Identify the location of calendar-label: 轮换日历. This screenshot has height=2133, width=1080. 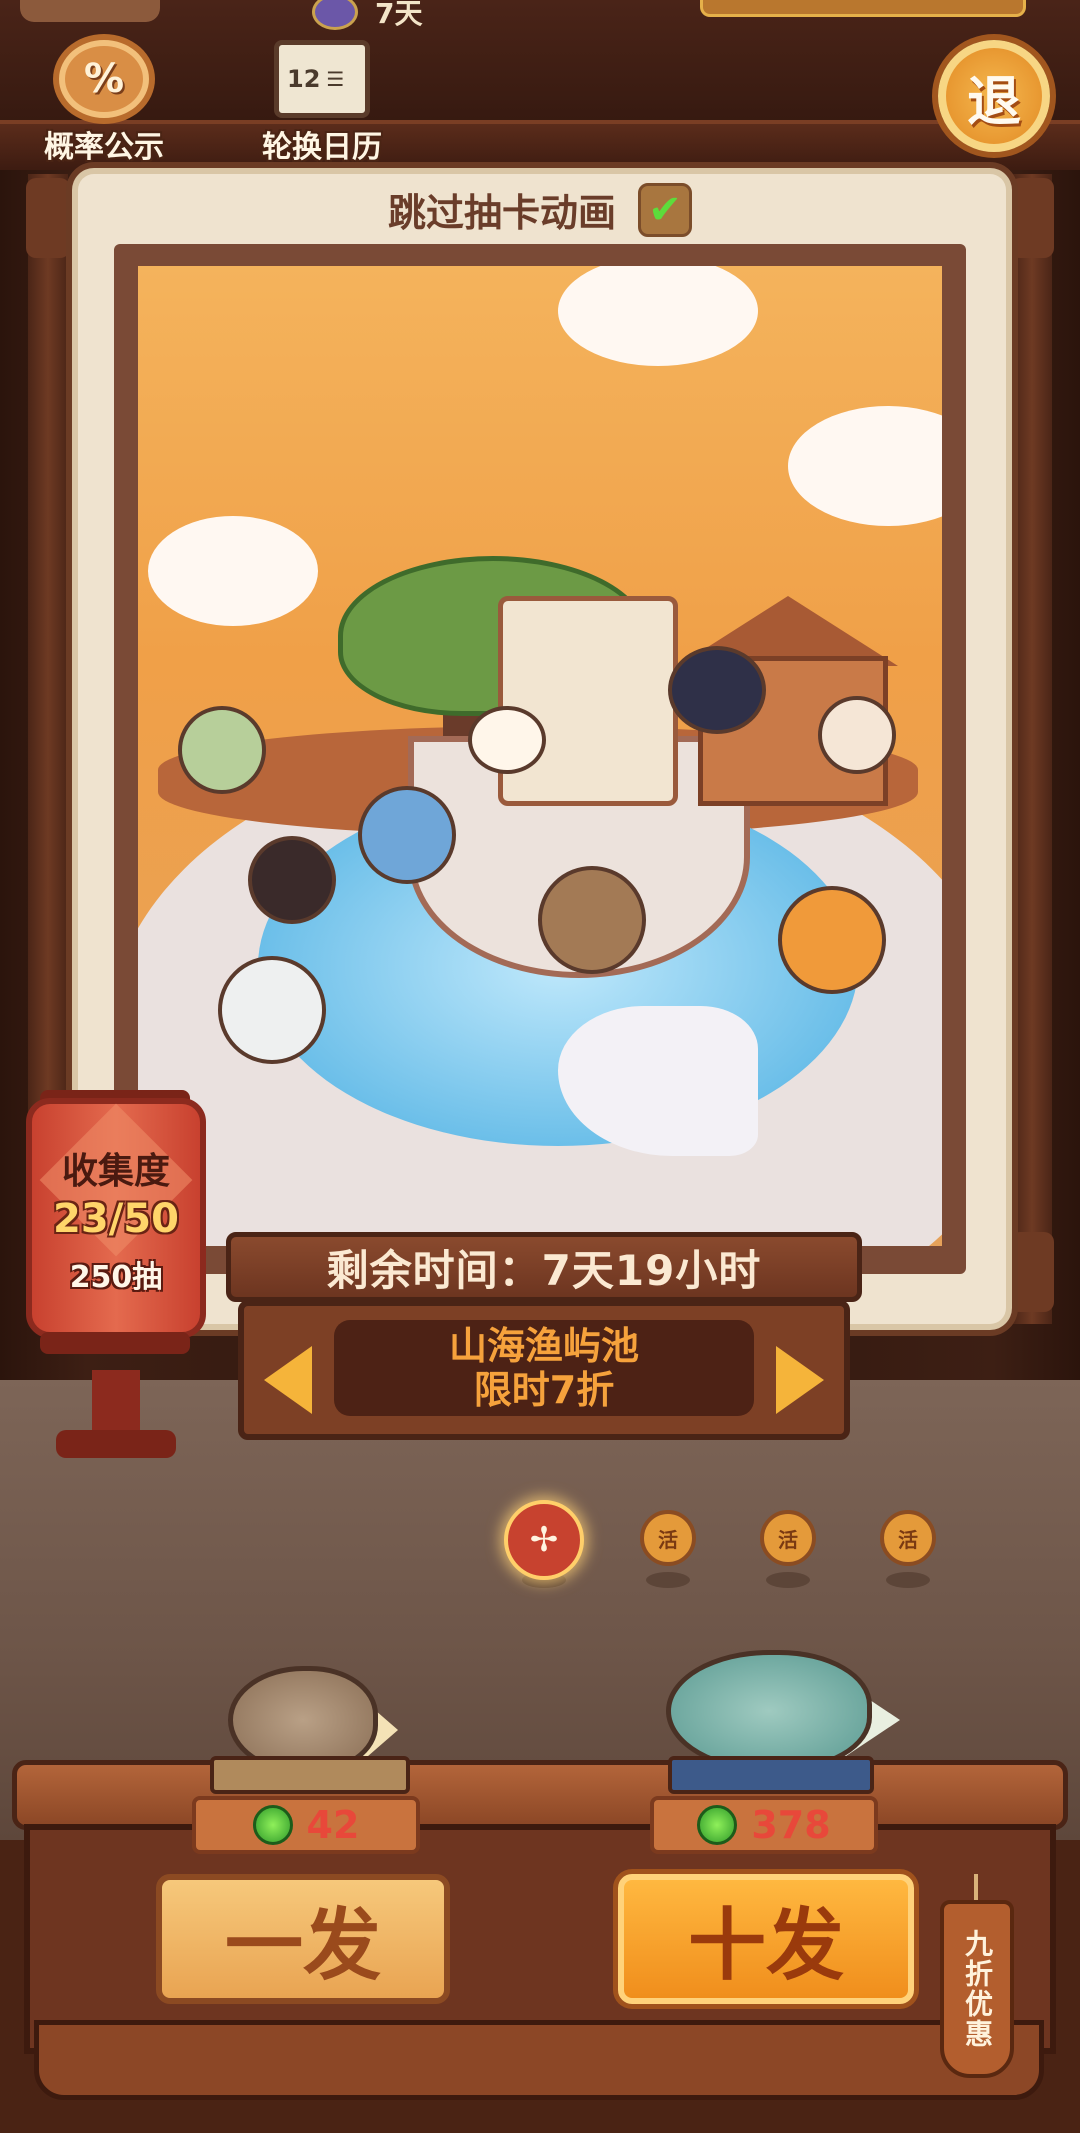
(322, 147).